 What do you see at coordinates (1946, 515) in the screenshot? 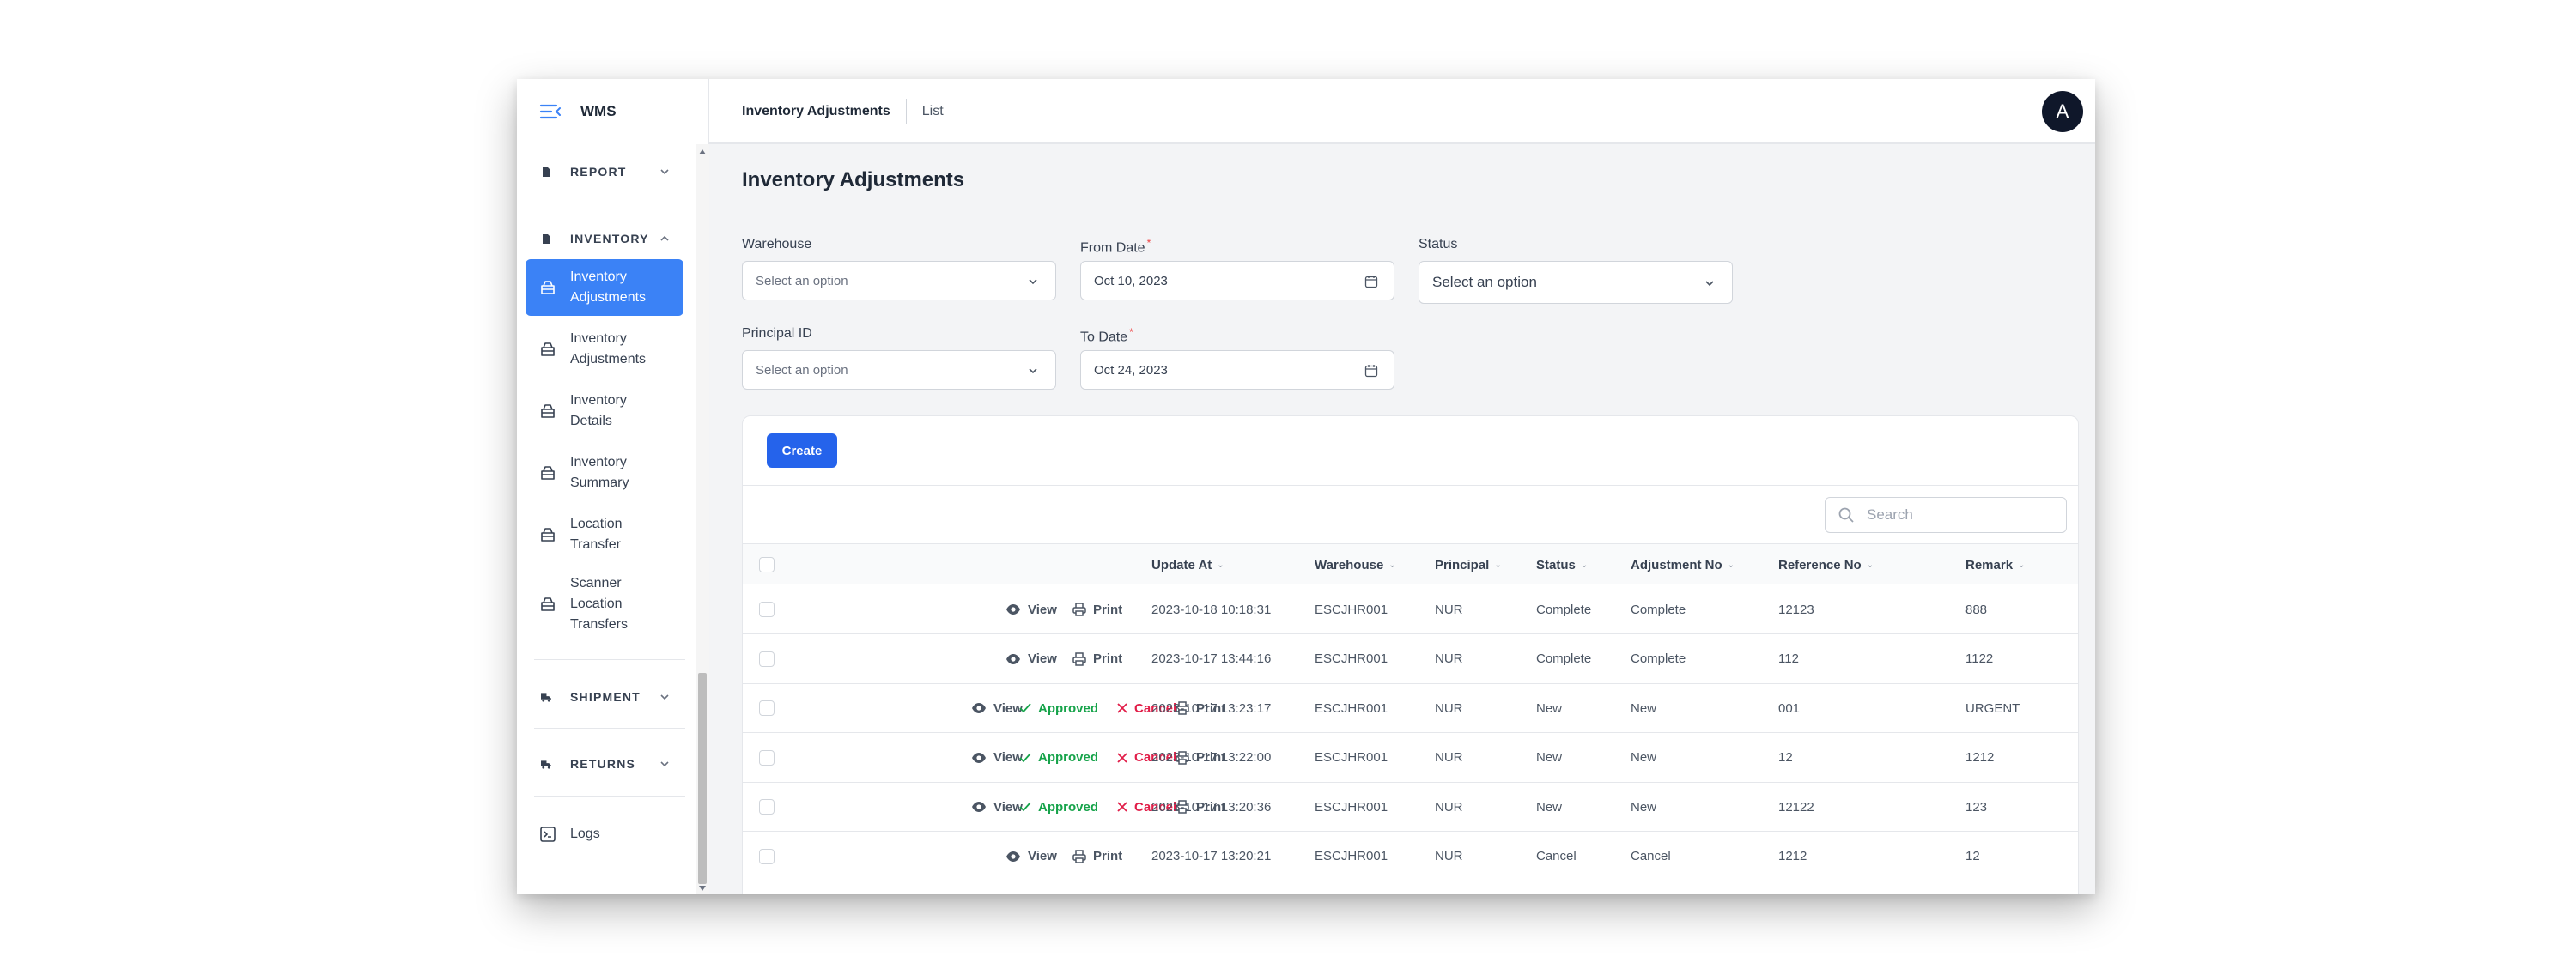
I see `search-input: Search` at bounding box center [1946, 515].